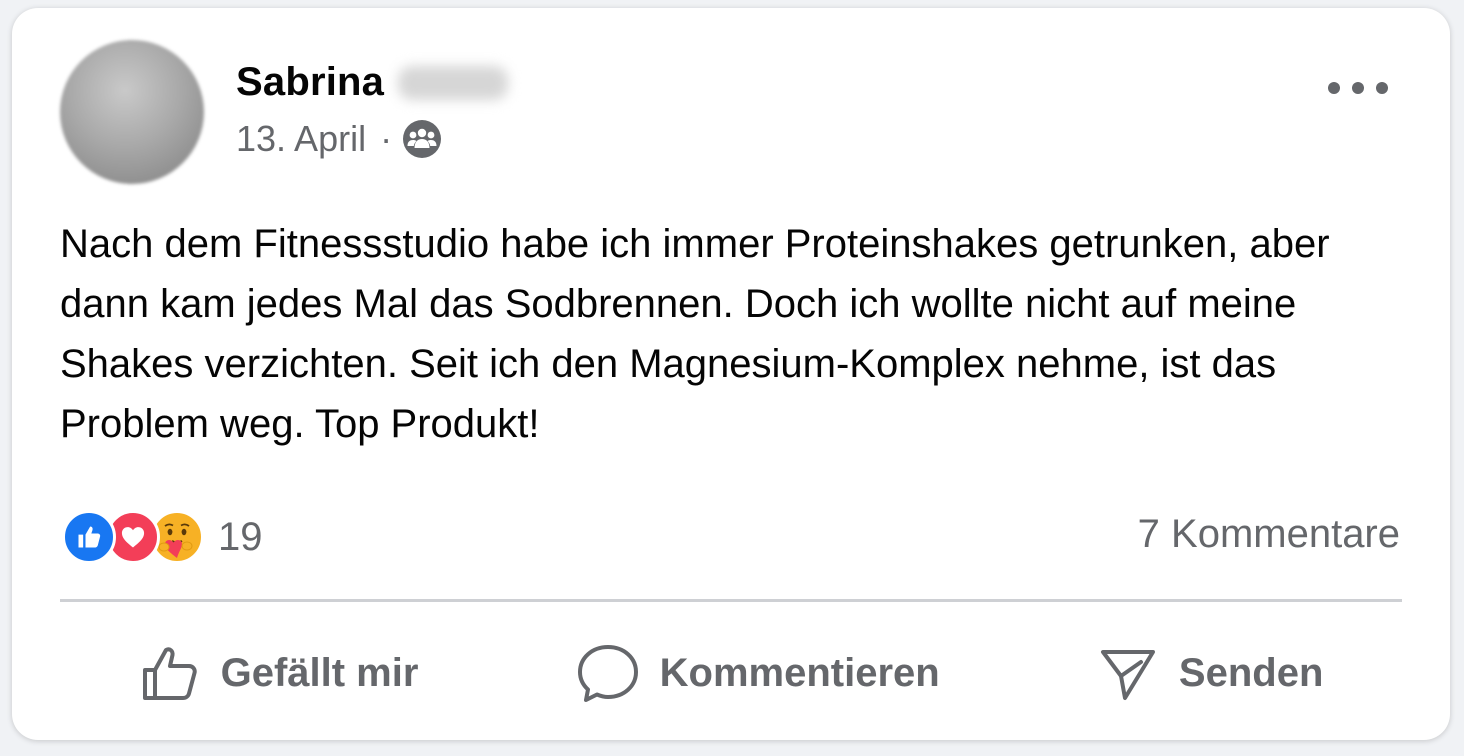 This screenshot has height=756, width=1464. Describe the element at coordinates (731, 600) in the screenshot. I see `divider` at that location.